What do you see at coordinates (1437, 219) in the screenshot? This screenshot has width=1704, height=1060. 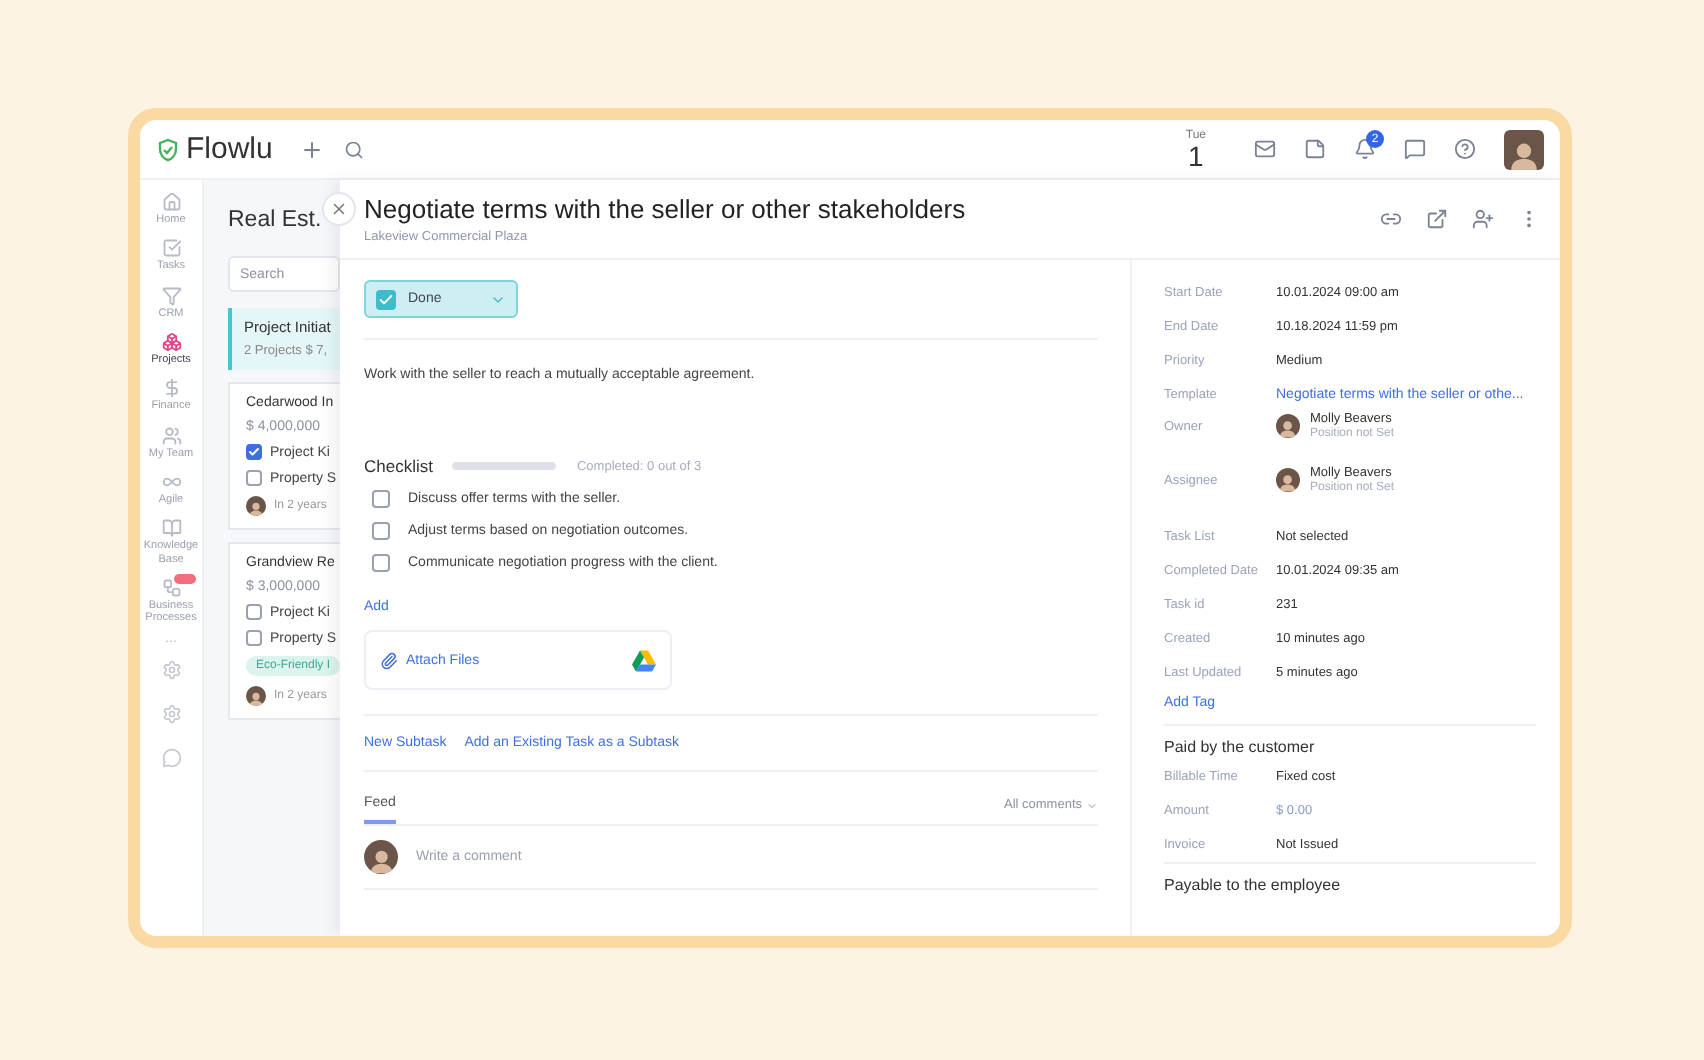 I see `open-external-icon` at bounding box center [1437, 219].